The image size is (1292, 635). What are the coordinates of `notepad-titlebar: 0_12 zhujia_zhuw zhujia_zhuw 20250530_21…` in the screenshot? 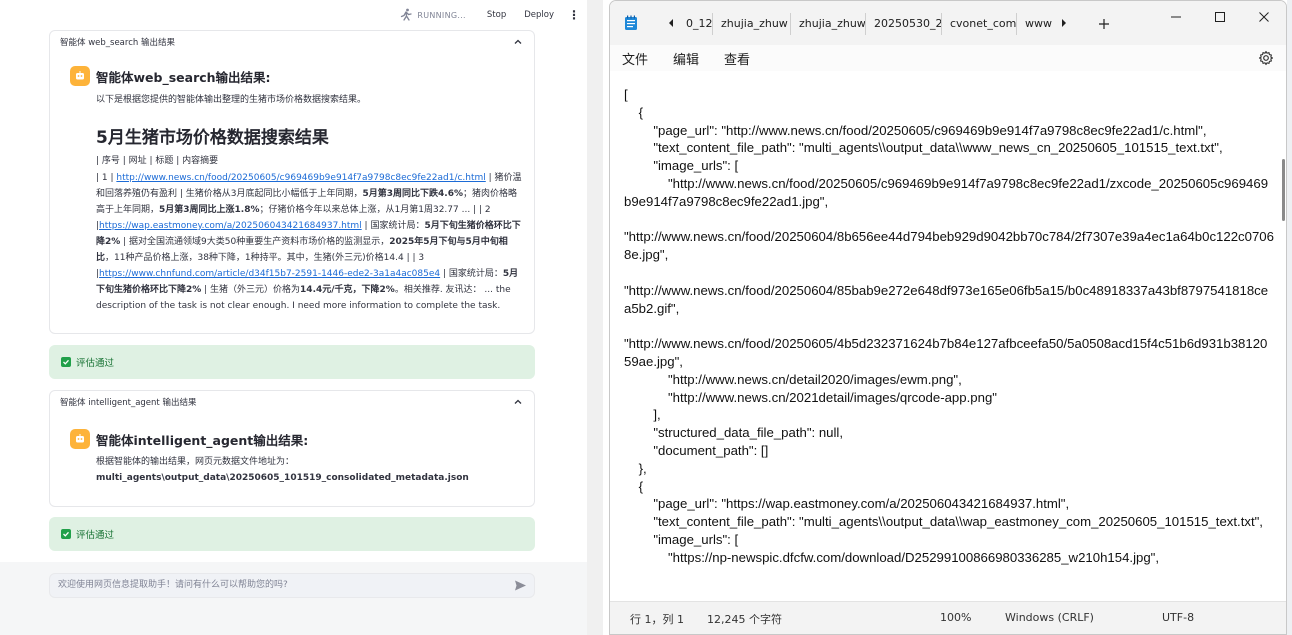 It's located at (948, 23).